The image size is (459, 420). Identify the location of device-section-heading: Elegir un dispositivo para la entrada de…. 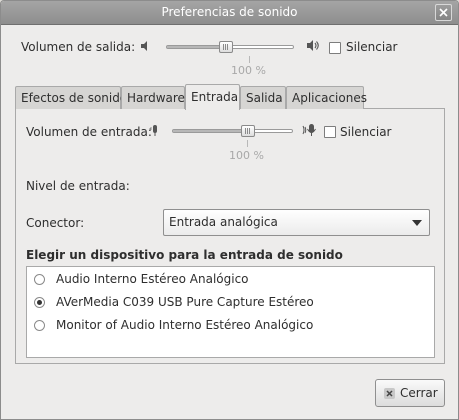
(184, 255).